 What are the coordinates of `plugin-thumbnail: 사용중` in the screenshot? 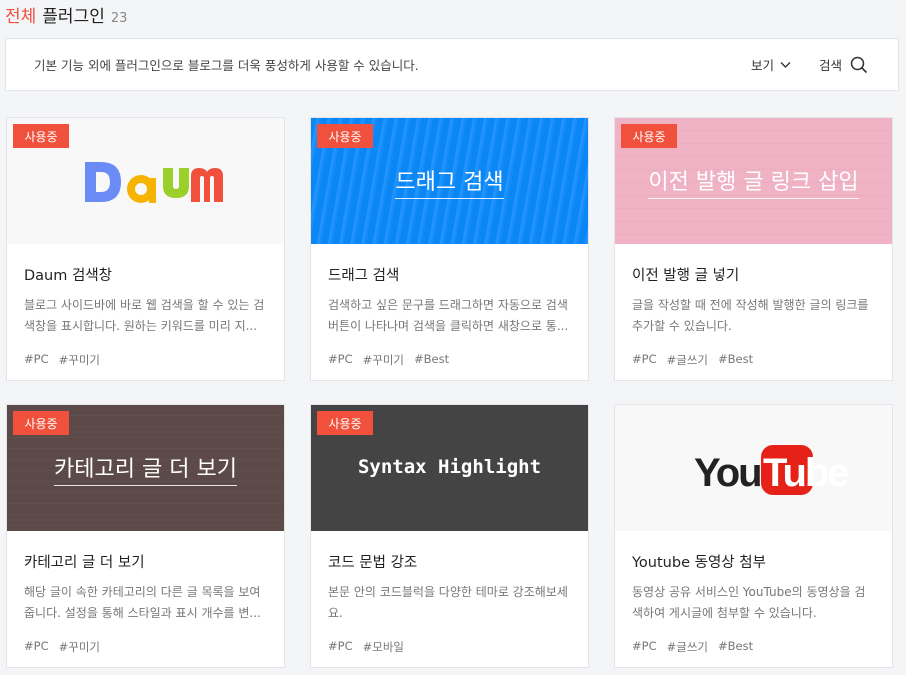 It's located at (145, 181).